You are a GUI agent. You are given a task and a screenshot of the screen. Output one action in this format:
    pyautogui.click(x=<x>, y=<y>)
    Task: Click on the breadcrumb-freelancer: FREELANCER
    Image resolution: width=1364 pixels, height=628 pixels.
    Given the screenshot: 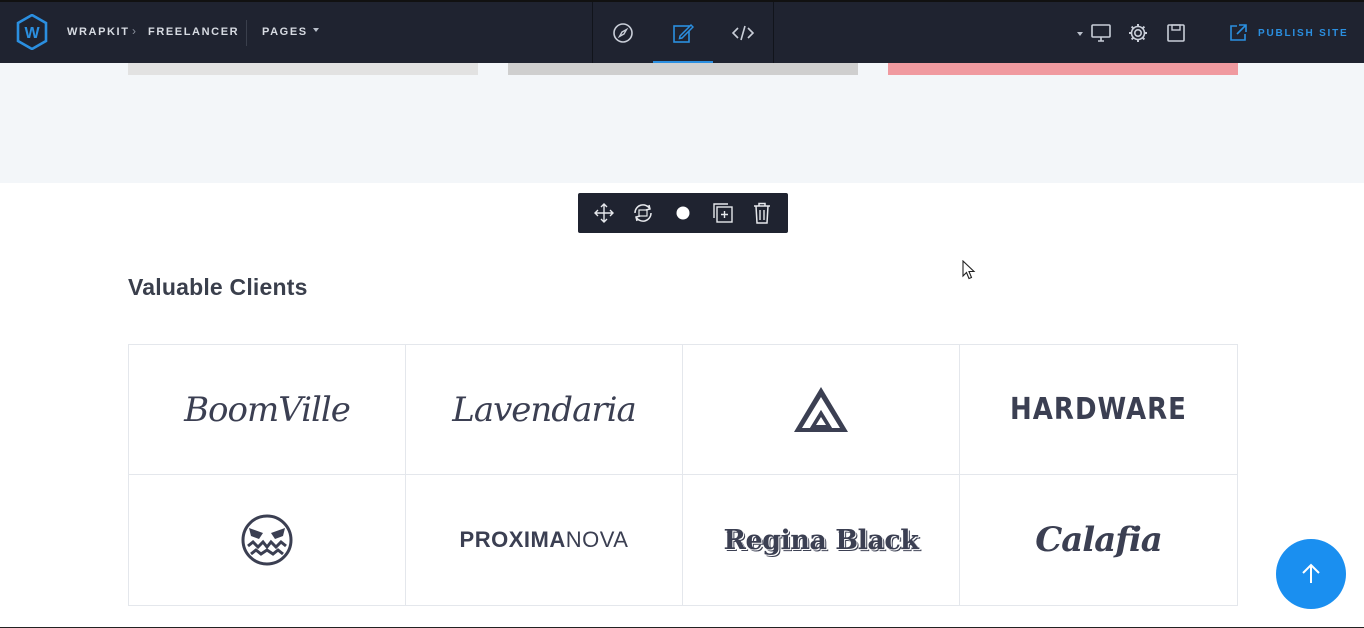 What is the action you would take?
    pyautogui.click(x=193, y=32)
    